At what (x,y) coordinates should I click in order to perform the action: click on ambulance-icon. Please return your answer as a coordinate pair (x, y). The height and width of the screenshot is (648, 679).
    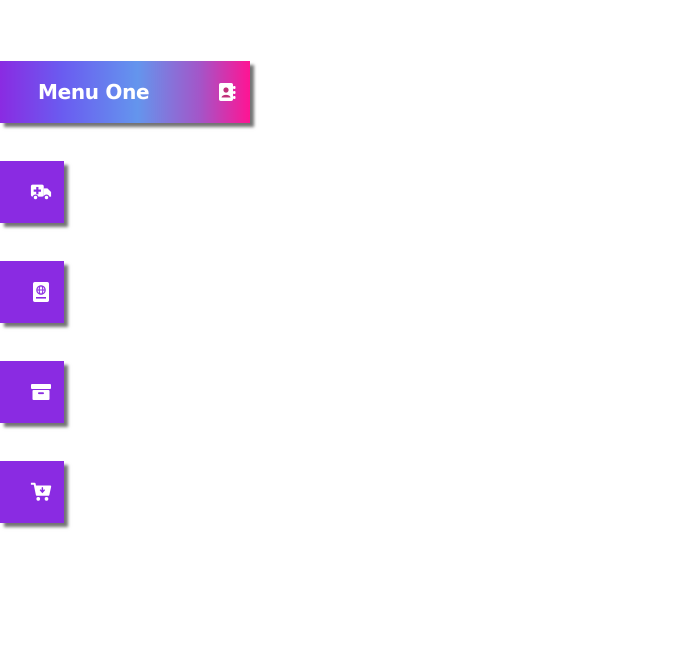
    Looking at the image, I should click on (41, 192).